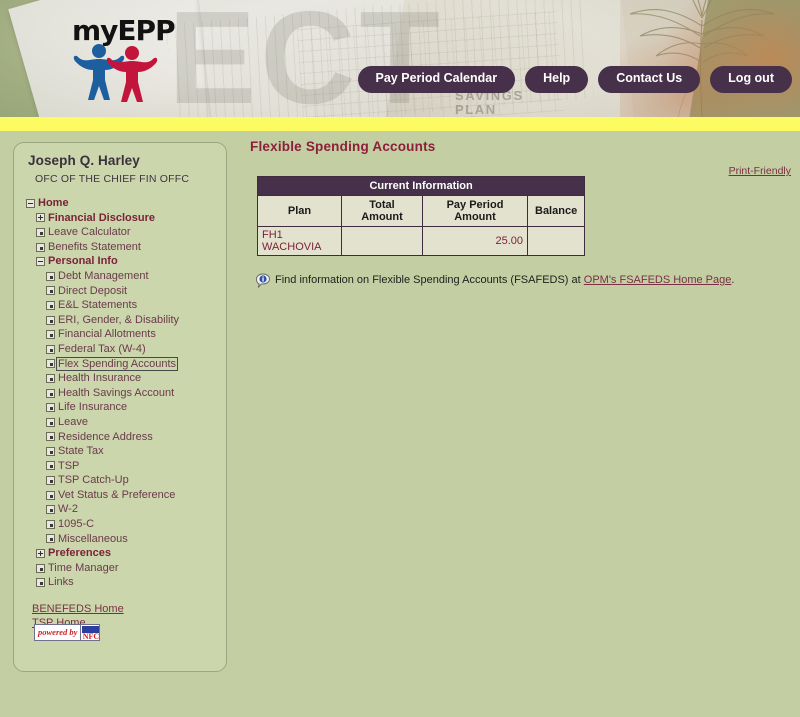  What do you see at coordinates (658, 280) in the screenshot?
I see `opm-fsafeds-home-page-link: OPM's FSAFEDS Home Page` at bounding box center [658, 280].